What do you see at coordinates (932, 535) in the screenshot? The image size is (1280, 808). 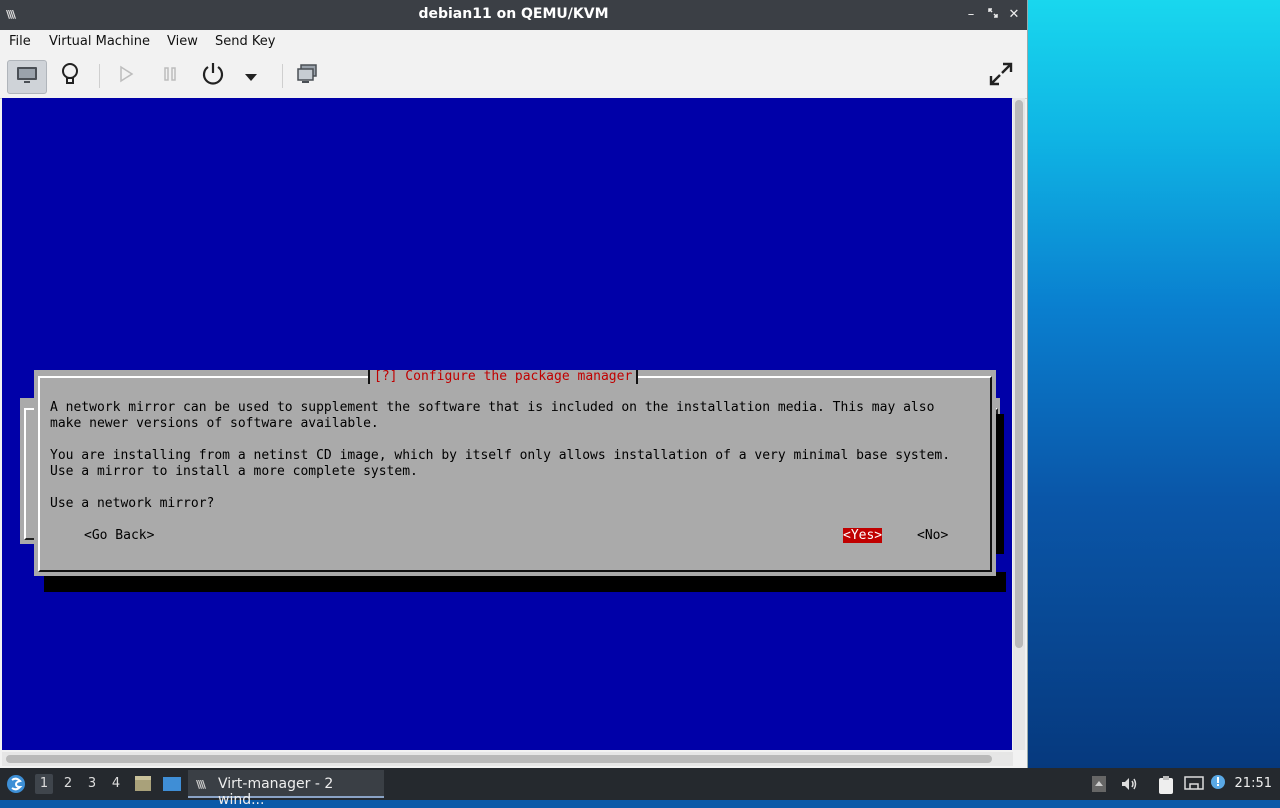 I see `no-button: <No>` at bounding box center [932, 535].